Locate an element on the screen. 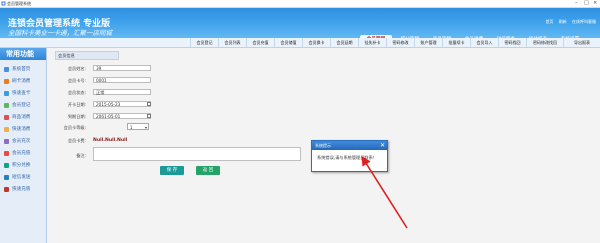 This screenshot has width=600, height=243. subnav-item: 会员储值 is located at coordinates (288, 42).